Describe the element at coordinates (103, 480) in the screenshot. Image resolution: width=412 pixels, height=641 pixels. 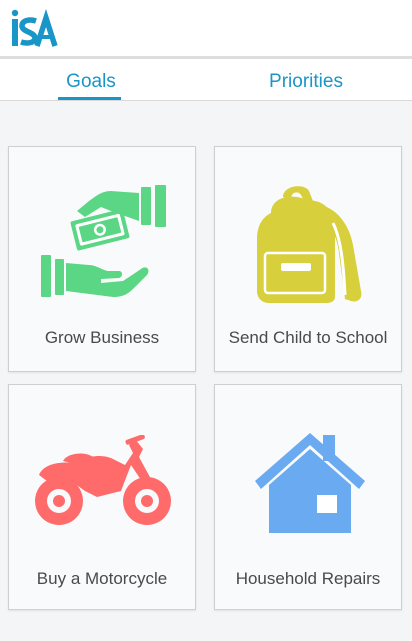
I see `motorcycle-icon` at that location.